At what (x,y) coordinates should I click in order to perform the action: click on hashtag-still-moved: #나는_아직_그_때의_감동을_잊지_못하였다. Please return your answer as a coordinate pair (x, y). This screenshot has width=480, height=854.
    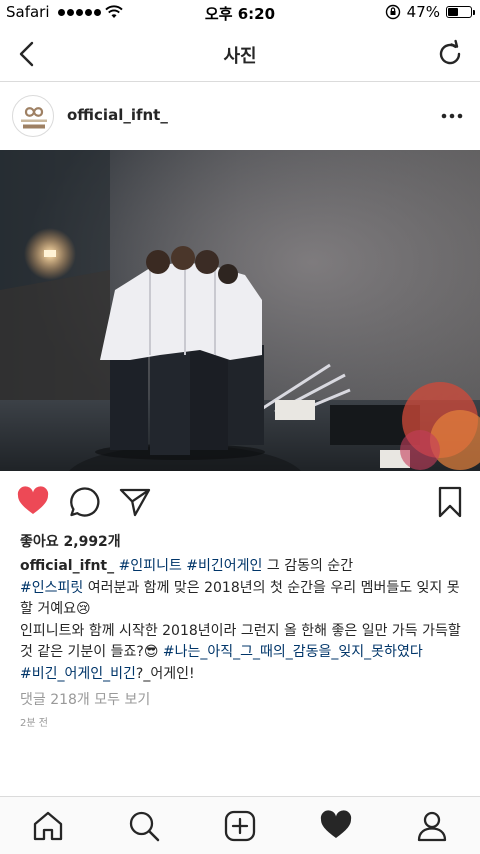
    Looking at the image, I should click on (293, 652).